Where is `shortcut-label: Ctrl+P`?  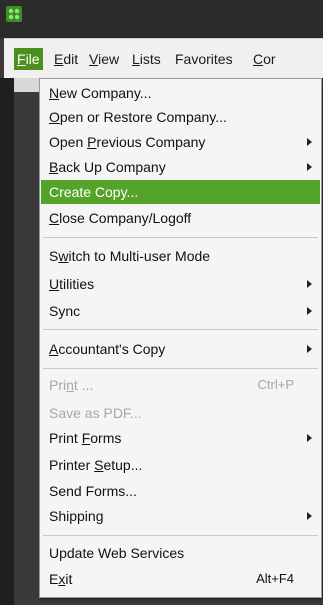 shortcut-label: Ctrl+P is located at coordinates (275, 384).